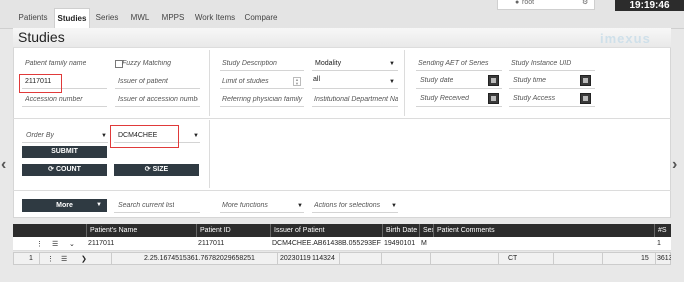  What do you see at coordinates (40, 135) in the screenshot?
I see `order-by-select: Order By` at bounding box center [40, 135].